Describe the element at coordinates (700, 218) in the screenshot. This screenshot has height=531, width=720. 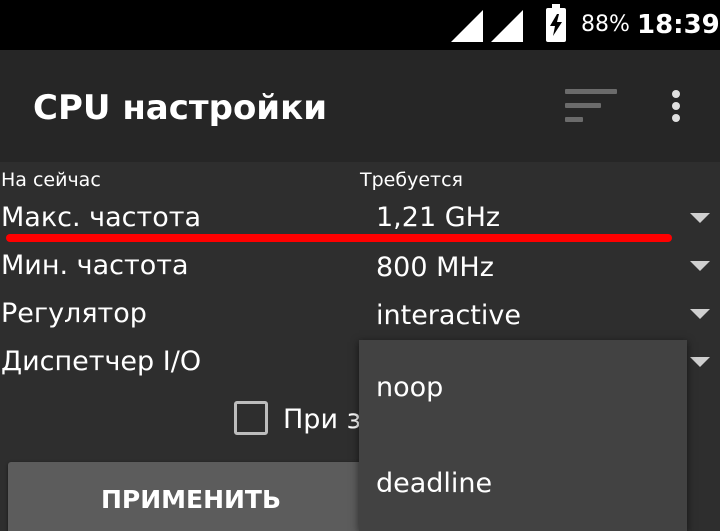
I see `max-freq-dropdown-arrow-icon` at that location.